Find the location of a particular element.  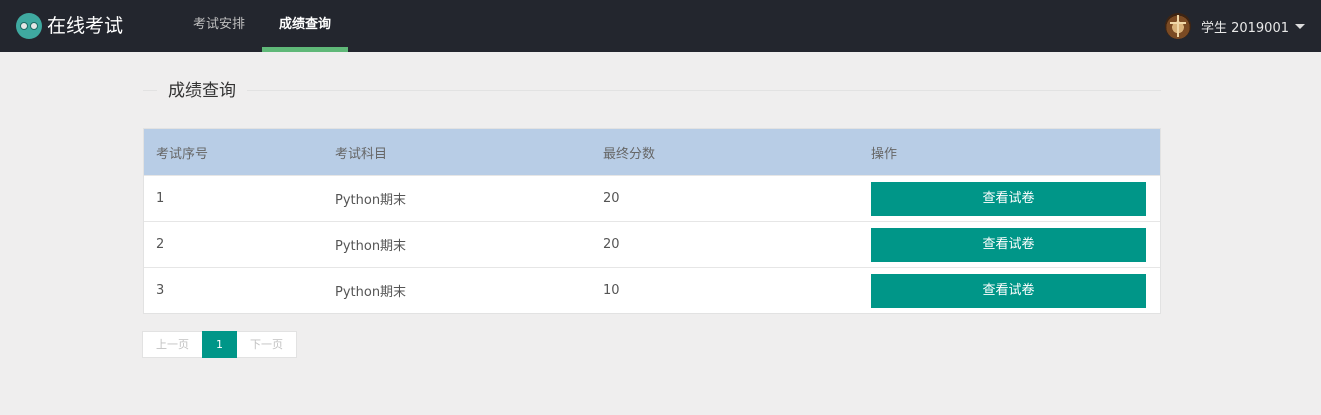

pagination: 上一页 1 下一页 is located at coordinates (219, 344).